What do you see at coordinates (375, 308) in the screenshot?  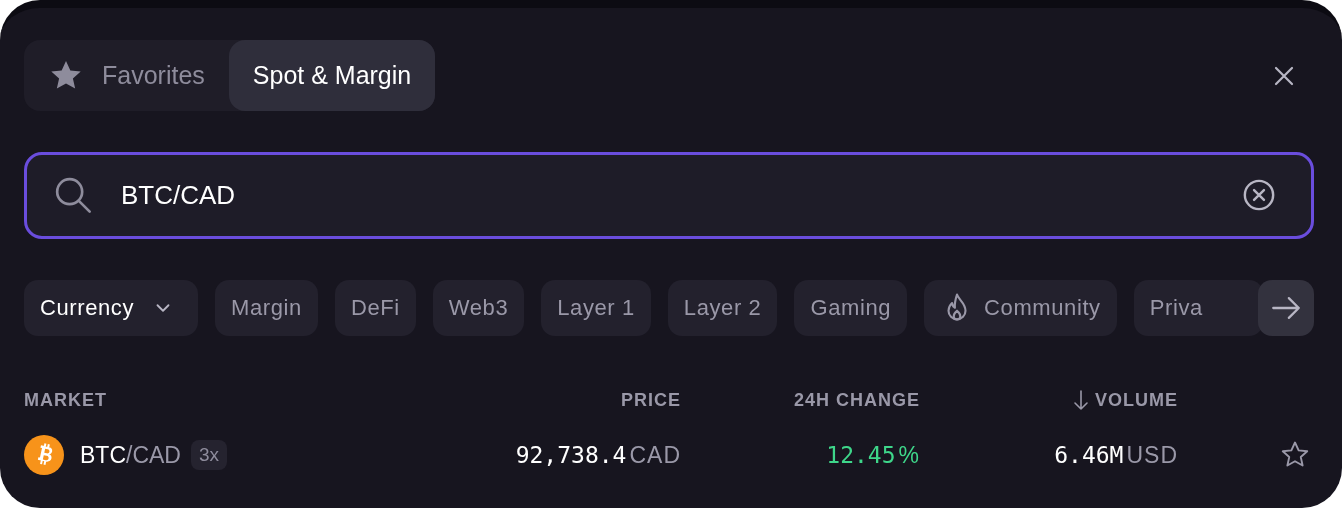 I see `filter-chip: DeFi` at bounding box center [375, 308].